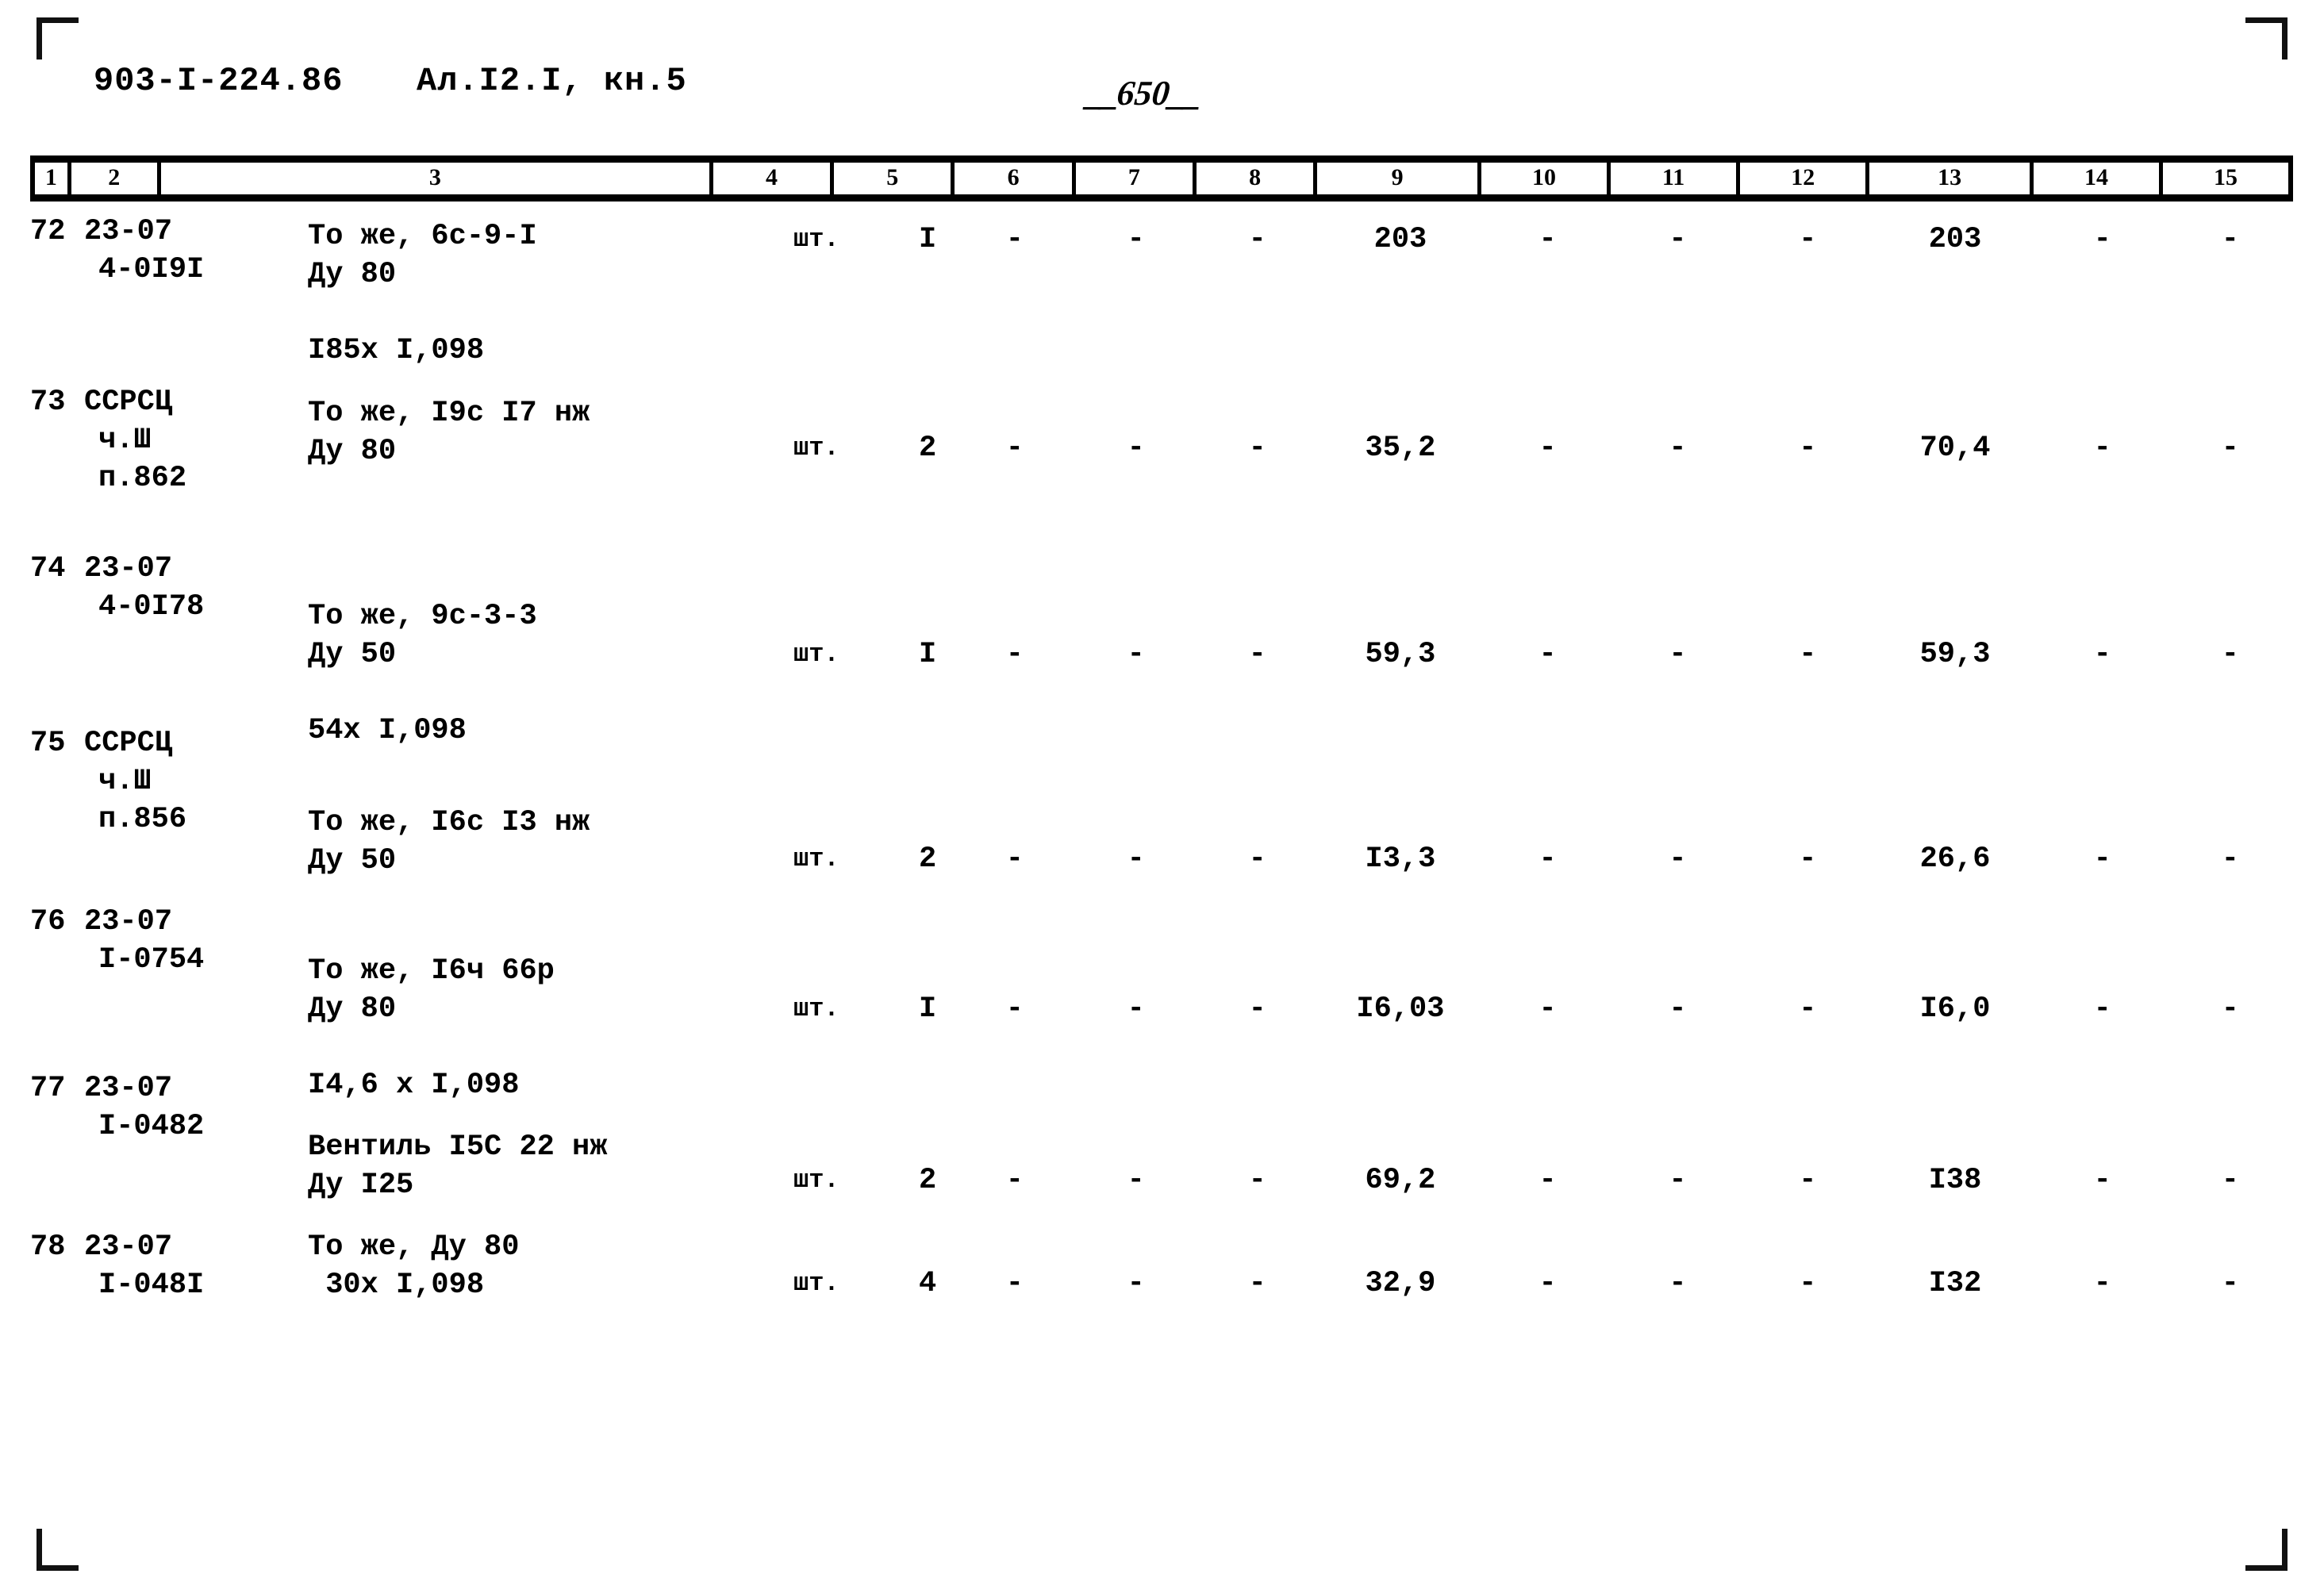 The image size is (2324, 1593). I want to click on row-description: То же, Ду 80 30х I,098, so click(414, 1266).